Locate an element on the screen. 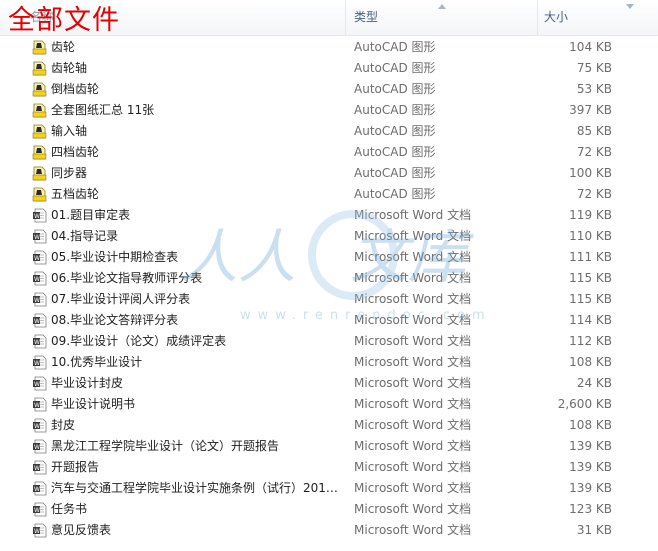  file-row: 齿轮 AutoCAD 图形 104 KB is located at coordinates (329, 47).